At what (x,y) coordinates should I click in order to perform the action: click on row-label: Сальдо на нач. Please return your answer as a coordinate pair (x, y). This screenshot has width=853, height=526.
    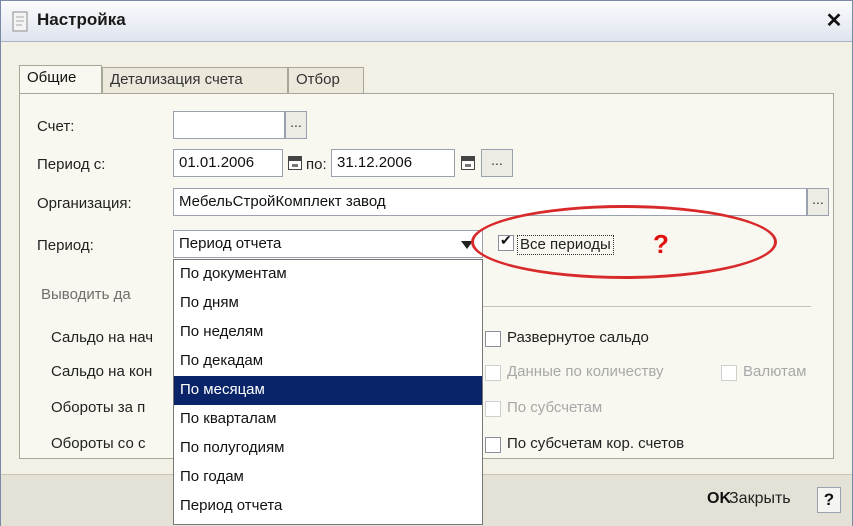
    Looking at the image, I should click on (102, 337).